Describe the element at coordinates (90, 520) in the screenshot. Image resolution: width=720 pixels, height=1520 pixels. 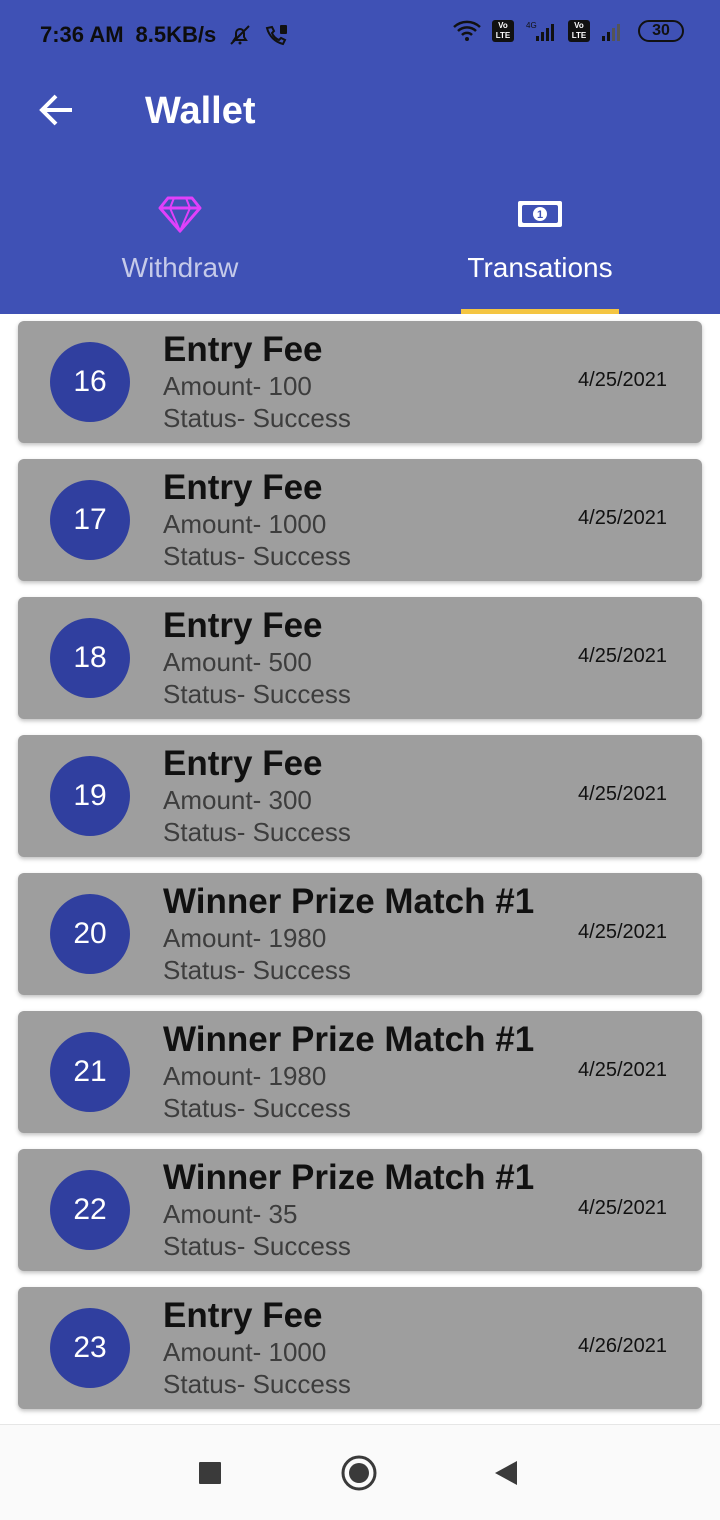
I see `transaction-number-badge: 17` at that location.